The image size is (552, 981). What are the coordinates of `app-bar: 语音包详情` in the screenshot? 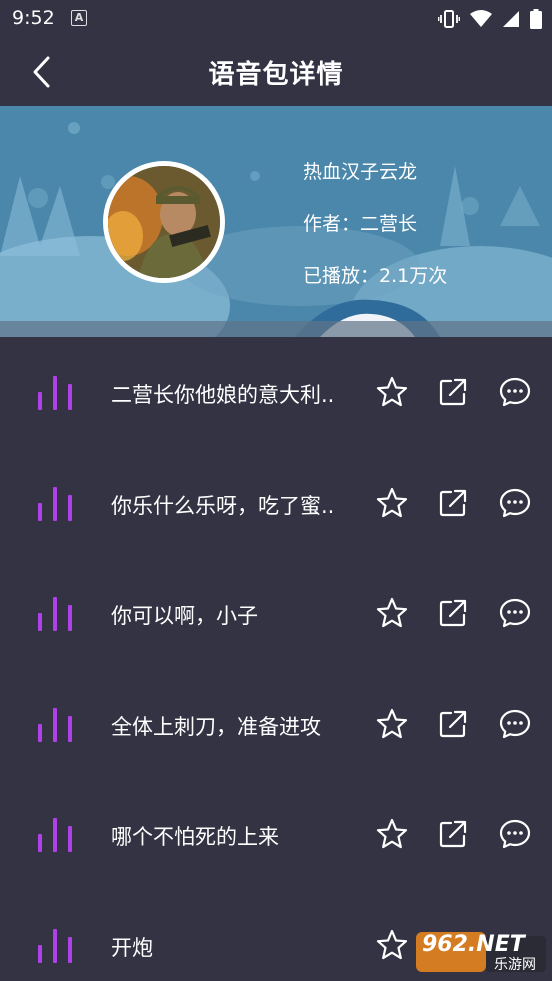 It's located at (276, 72).